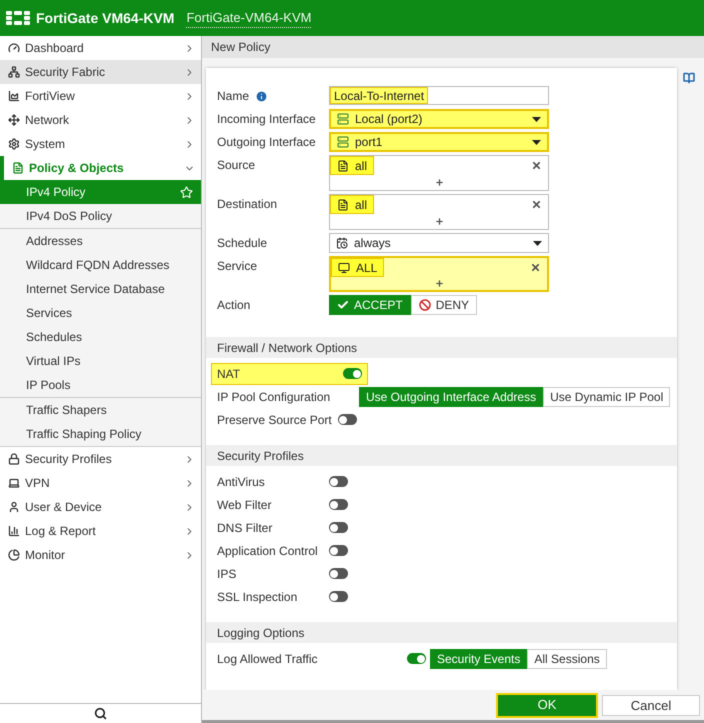 The width and height of the screenshot is (704, 723). Describe the element at coordinates (439, 243) in the screenshot. I see `dropdown-field: always` at that location.